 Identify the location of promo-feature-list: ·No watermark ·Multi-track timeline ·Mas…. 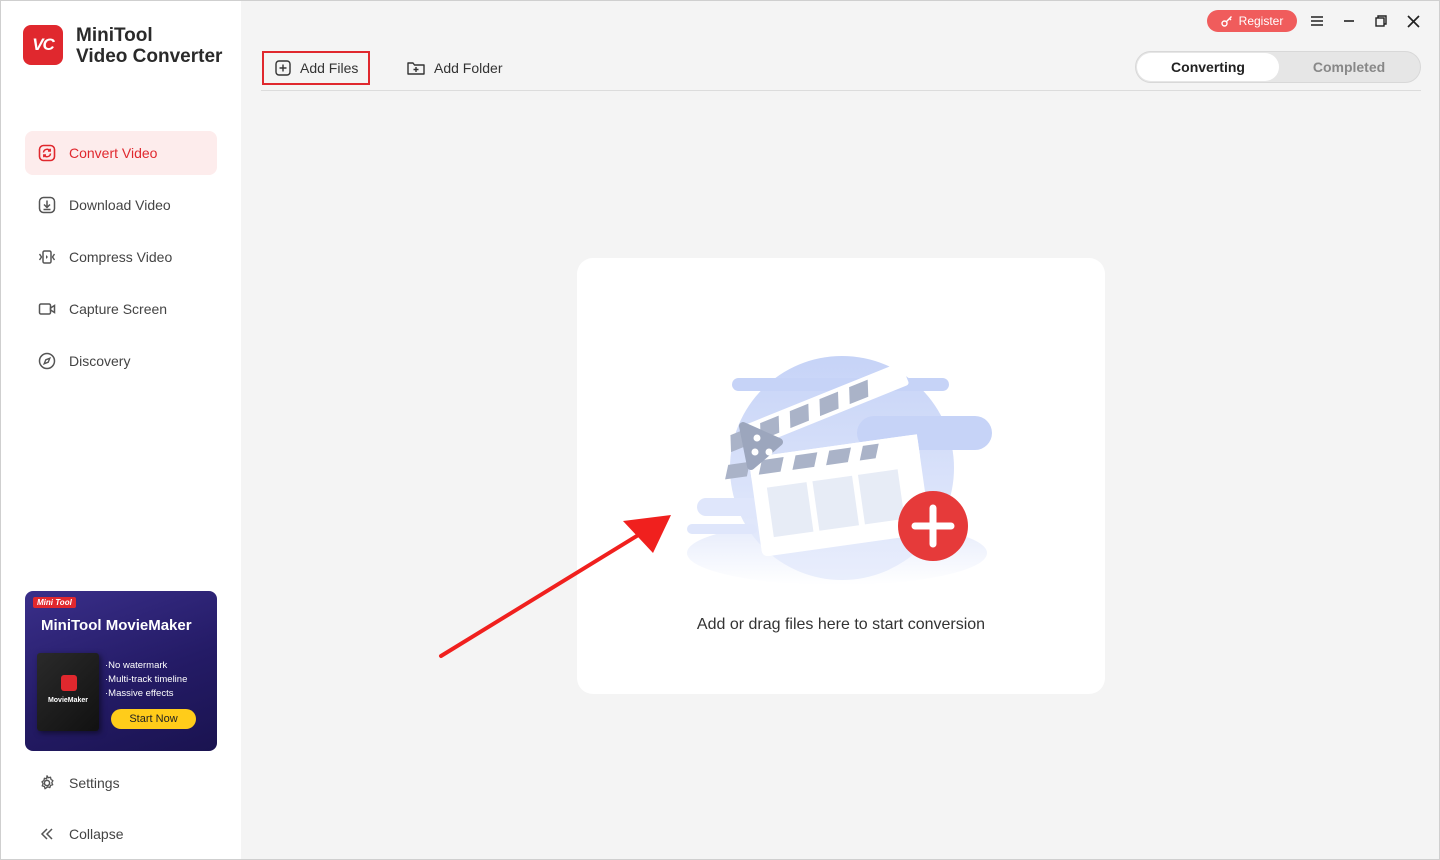
(146, 680).